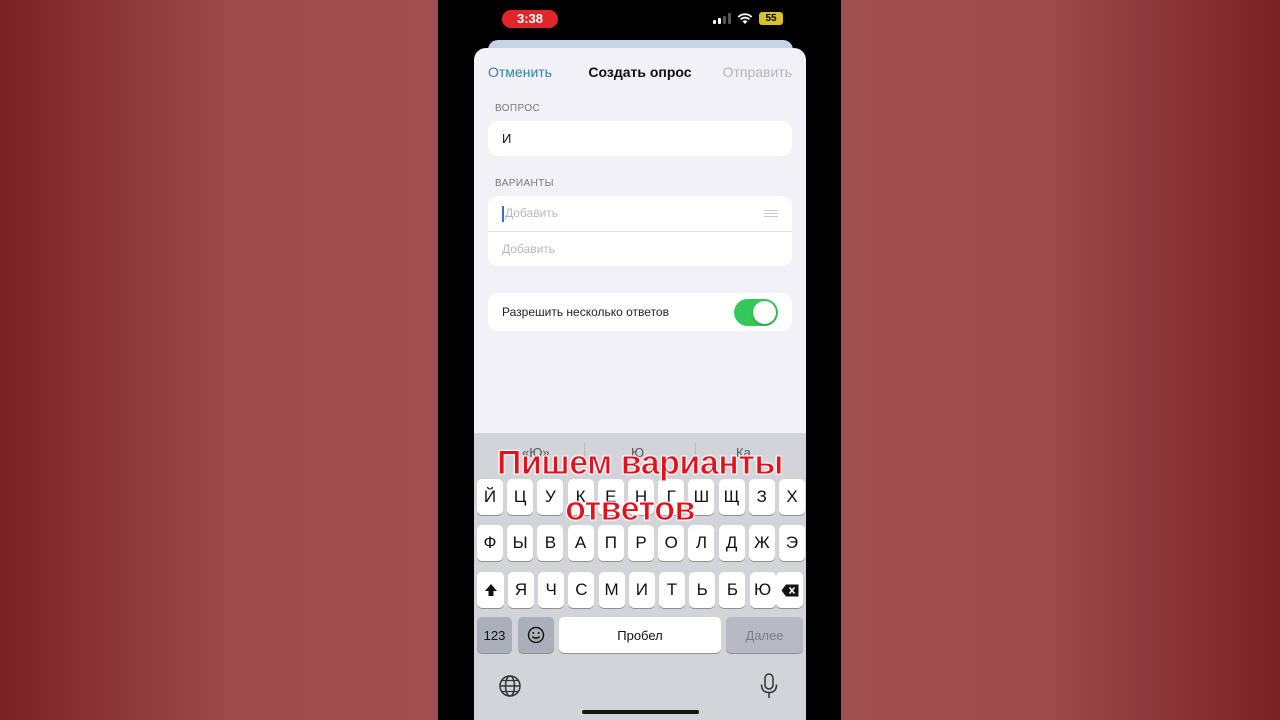 This screenshot has height=720, width=1280. Describe the element at coordinates (550, 497) in the screenshot. I see `key-у: У` at that location.